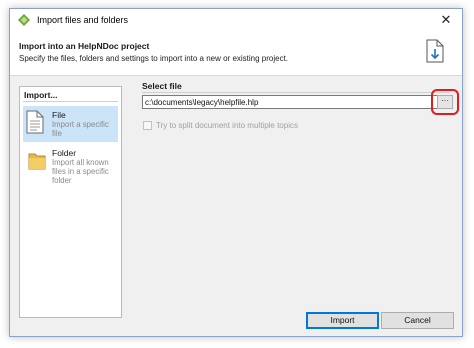 The width and height of the screenshot is (474, 348). Describe the element at coordinates (291, 102) in the screenshot. I see `file-path-input` at that location.